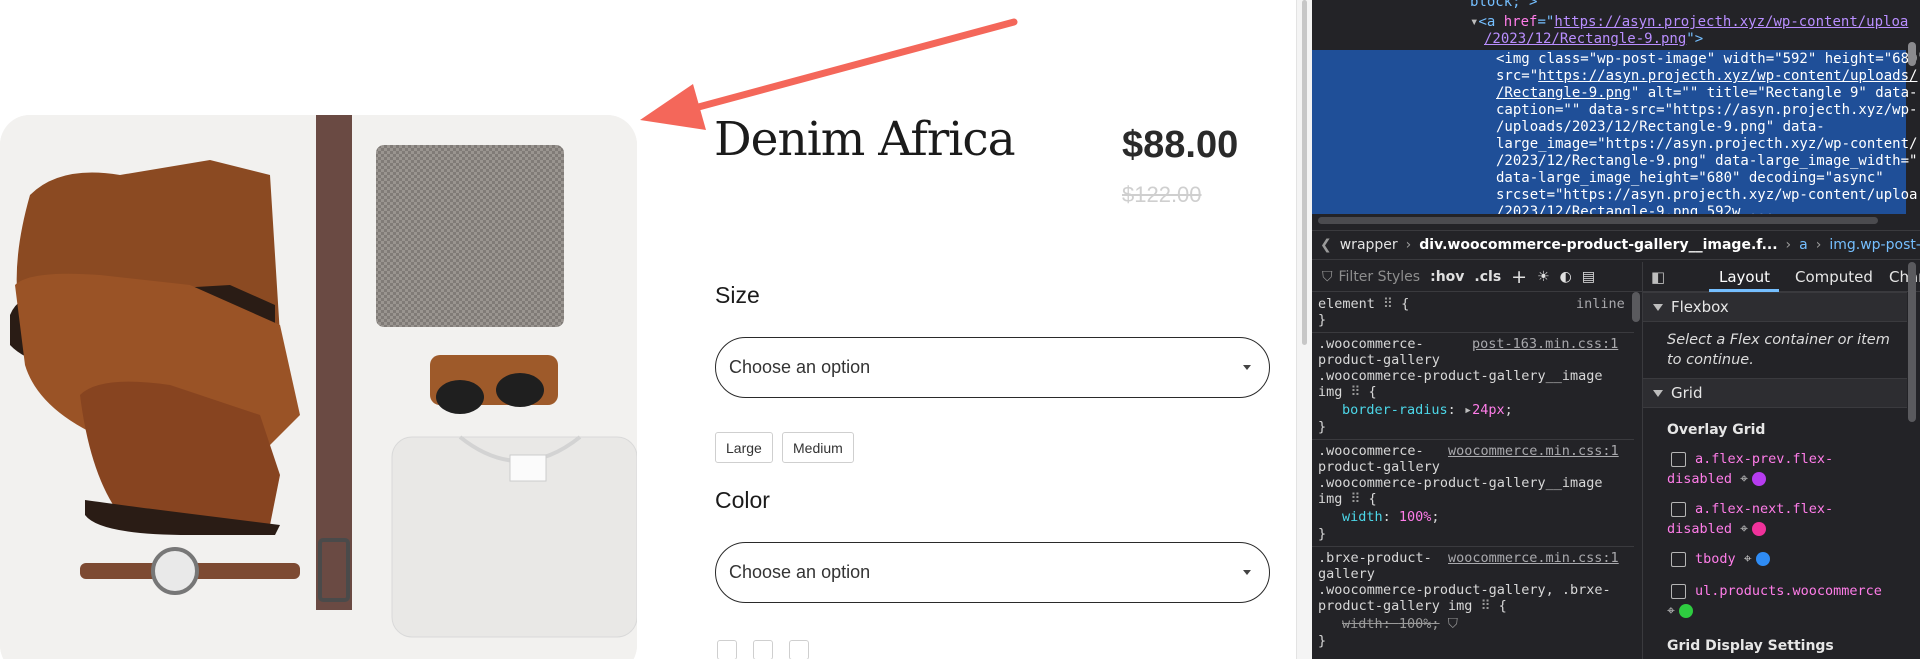 The height and width of the screenshot is (659, 1920). What do you see at coordinates (1369, 245) in the screenshot?
I see `breadcrumb-item: wrapper` at bounding box center [1369, 245].